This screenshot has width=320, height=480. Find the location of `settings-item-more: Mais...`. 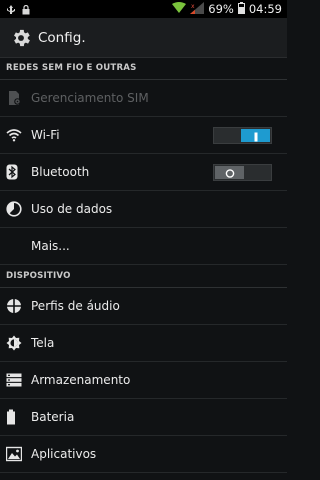

settings-item-more: Mais... is located at coordinates (143, 246).